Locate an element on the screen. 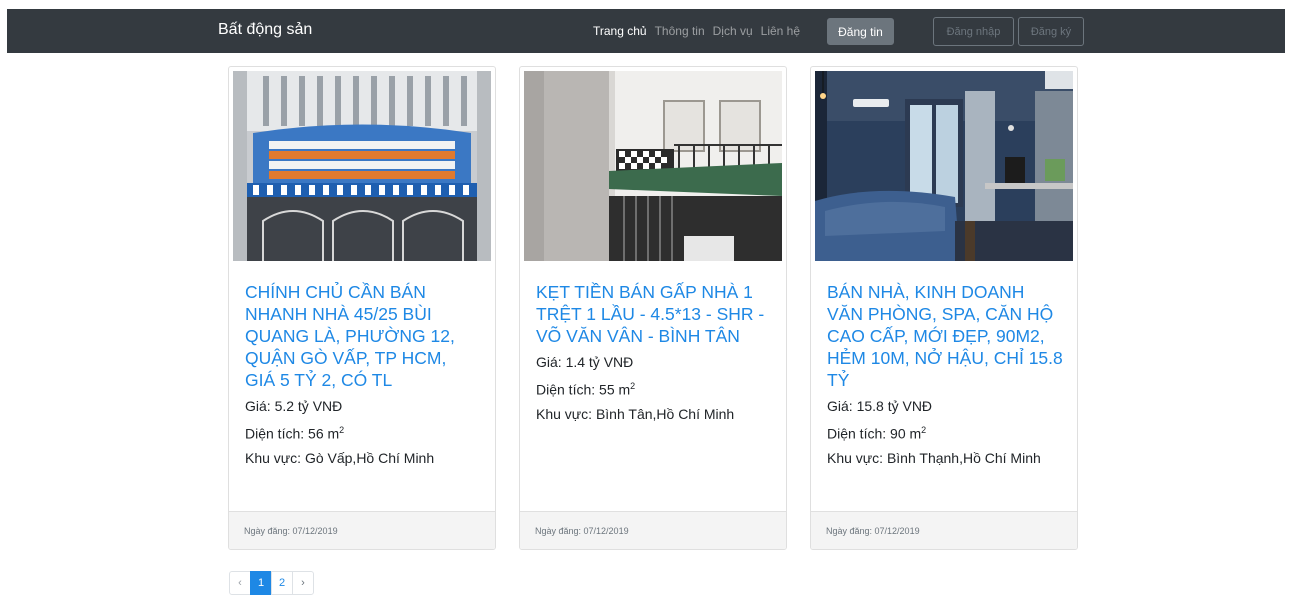 The height and width of the screenshot is (595, 1293). site-brand: Bất động sản is located at coordinates (265, 30).